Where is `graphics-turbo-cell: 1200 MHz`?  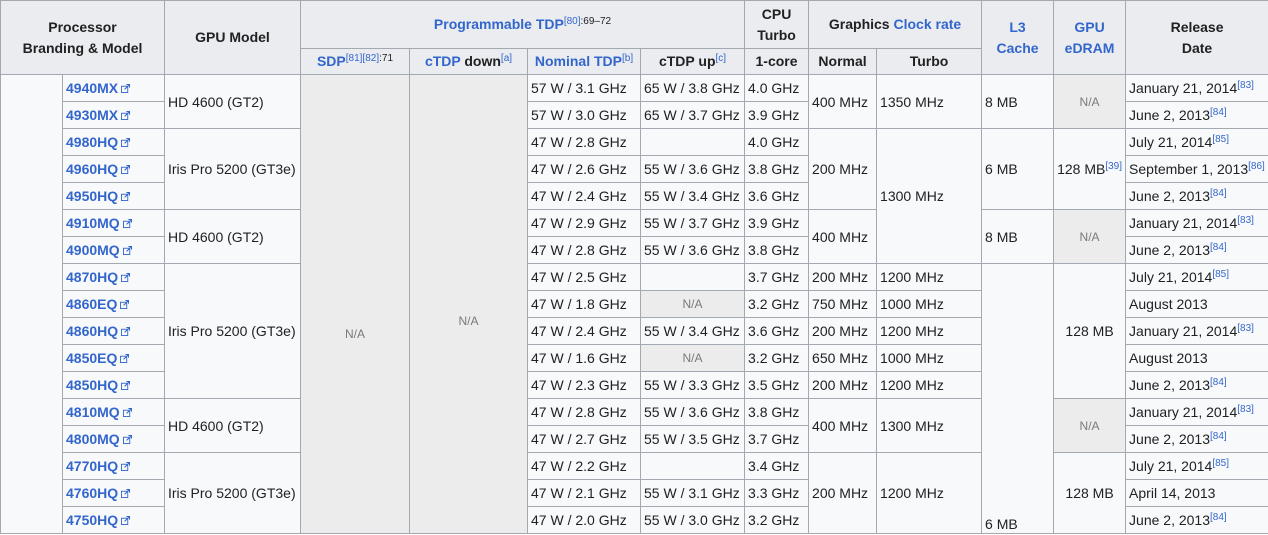
graphics-turbo-cell: 1200 MHz is located at coordinates (929, 331).